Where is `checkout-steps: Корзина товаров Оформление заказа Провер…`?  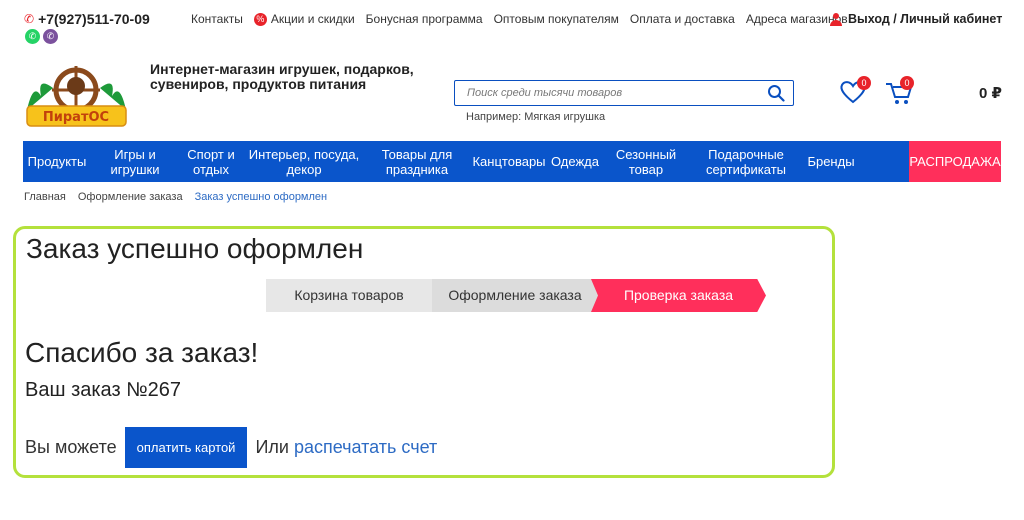
checkout-steps: Корзина товаров Оформление заказа Провер… is located at coordinates (516, 295).